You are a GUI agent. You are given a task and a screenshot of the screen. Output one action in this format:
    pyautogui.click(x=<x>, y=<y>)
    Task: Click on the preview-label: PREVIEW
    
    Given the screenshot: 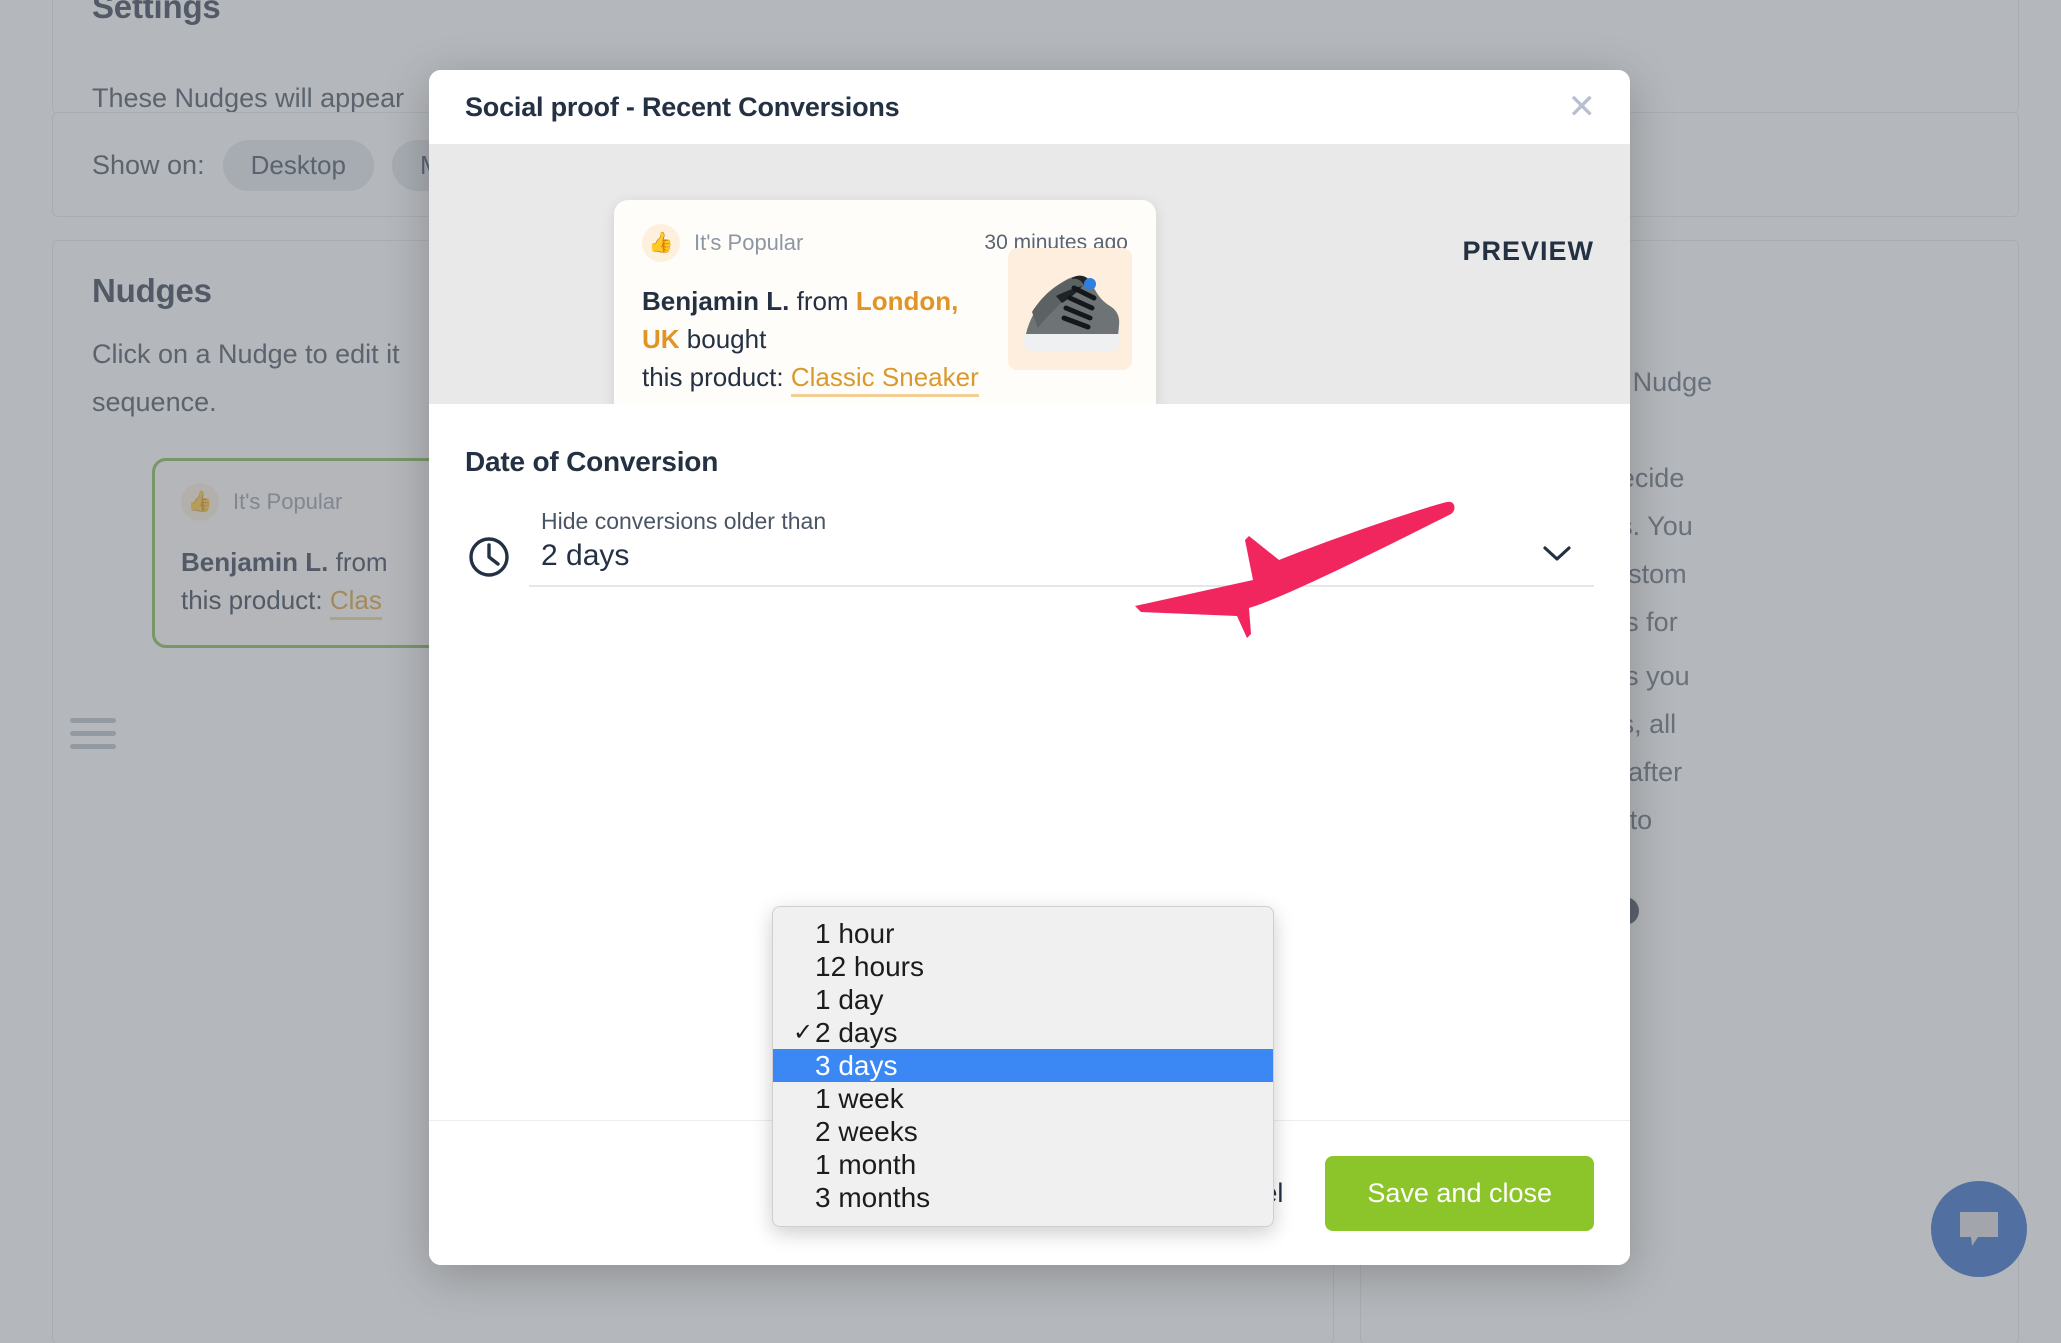 What is the action you would take?
    pyautogui.click(x=1528, y=251)
    